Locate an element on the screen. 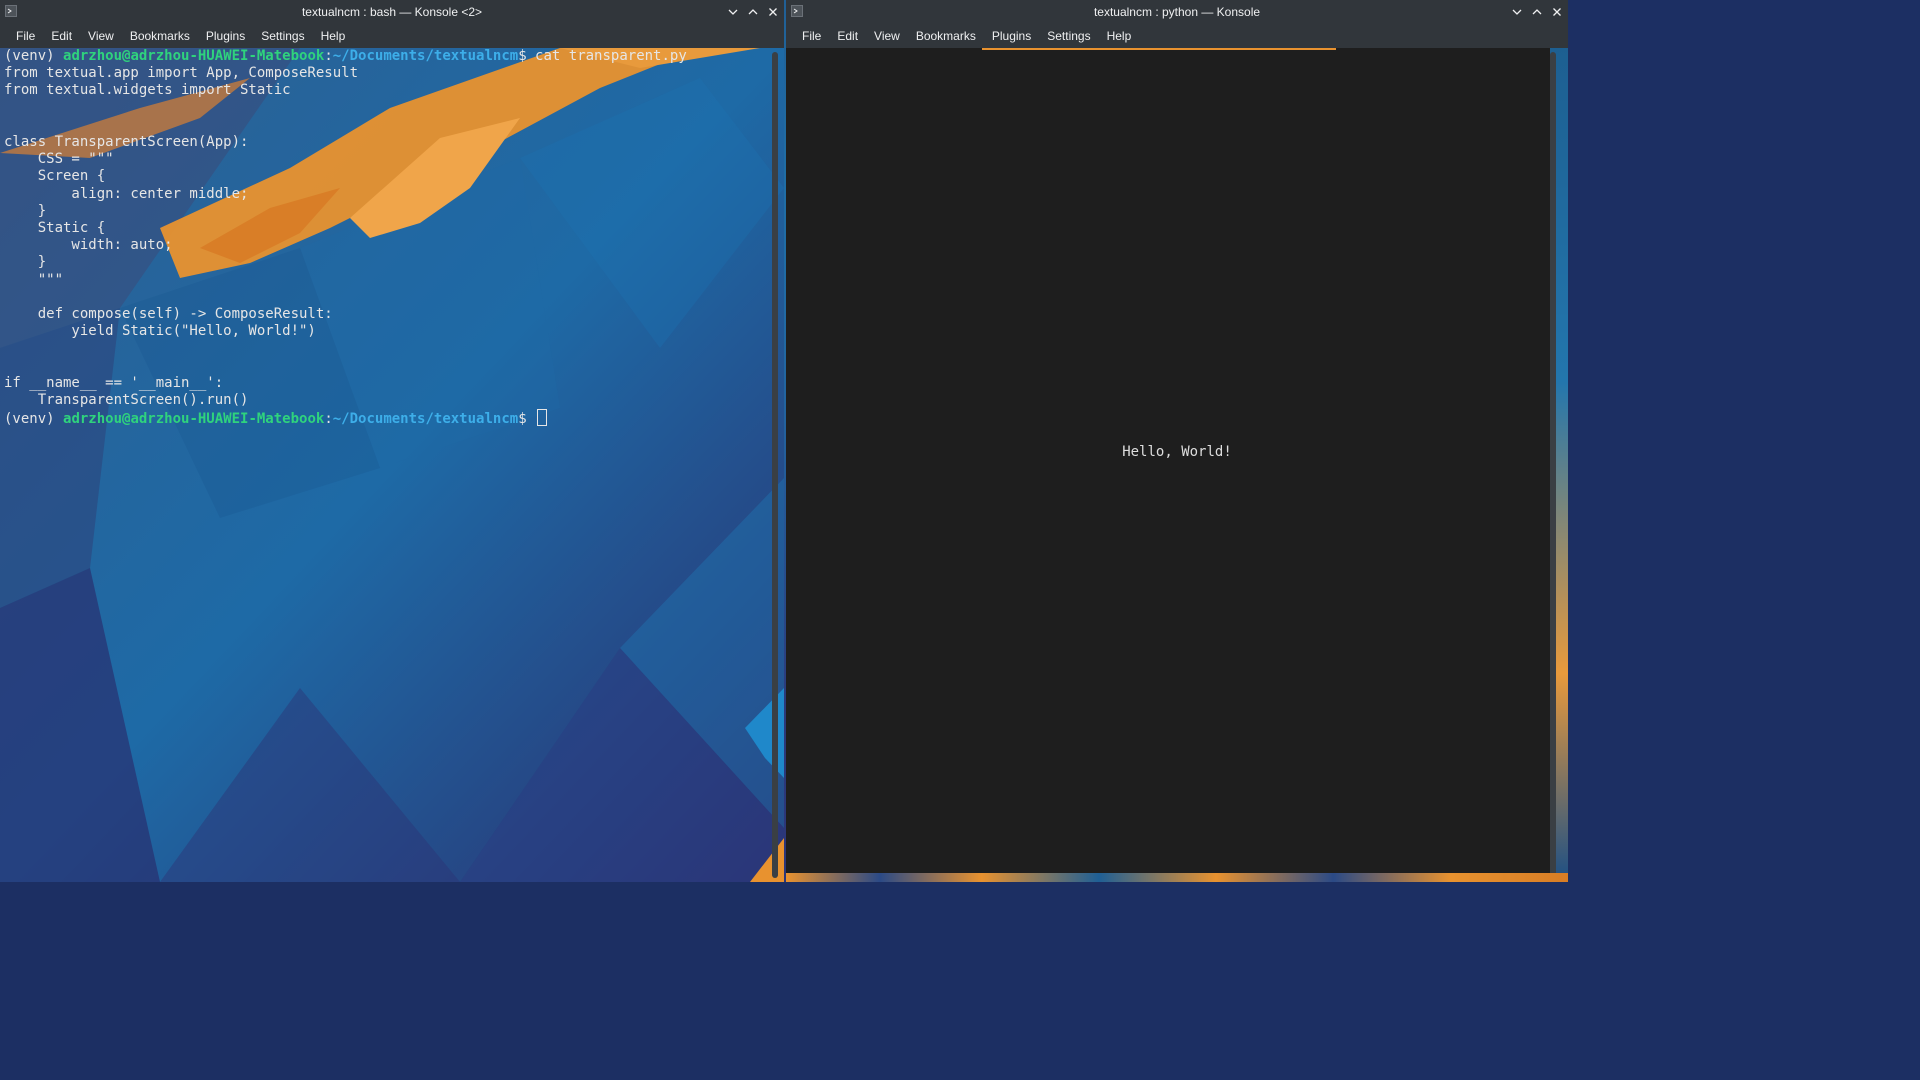 The height and width of the screenshot is (1080, 1920). code-line: align: center middle; is located at coordinates (126, 193).